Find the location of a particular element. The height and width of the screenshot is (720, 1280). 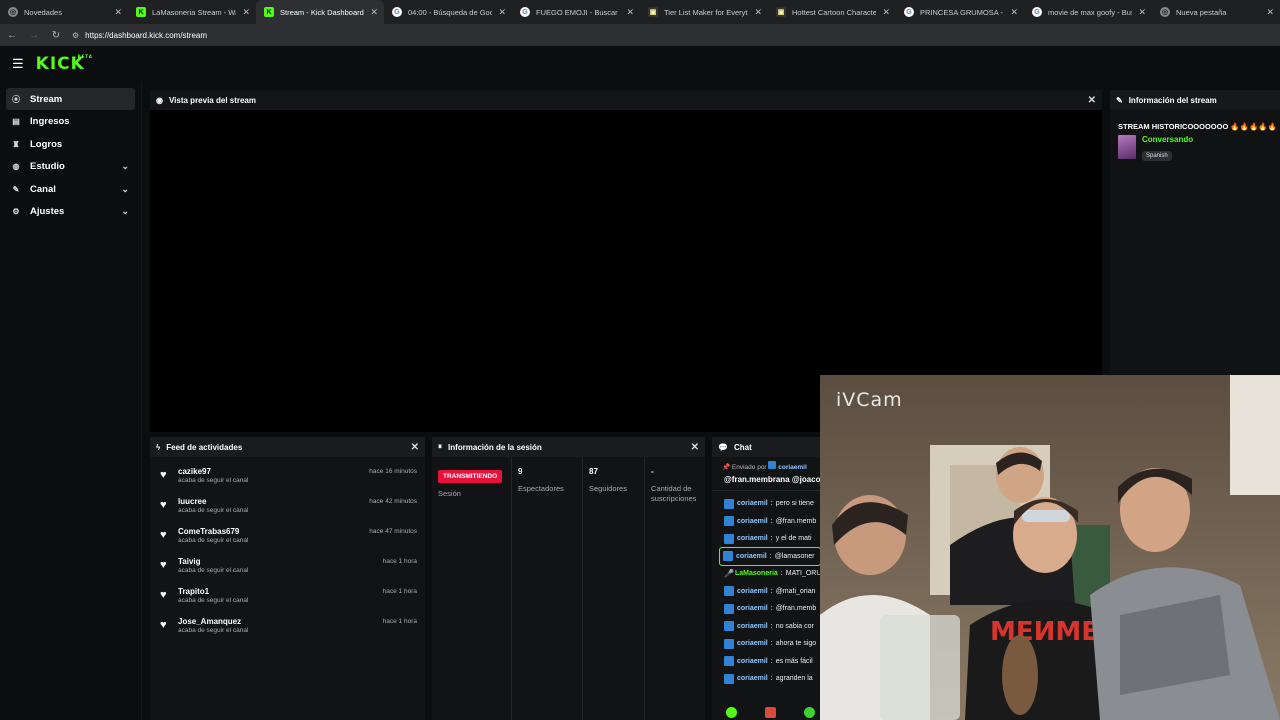

sidebar-item-estudio: ◍ Estudio ⌄ is located at coordinates (70, 167).